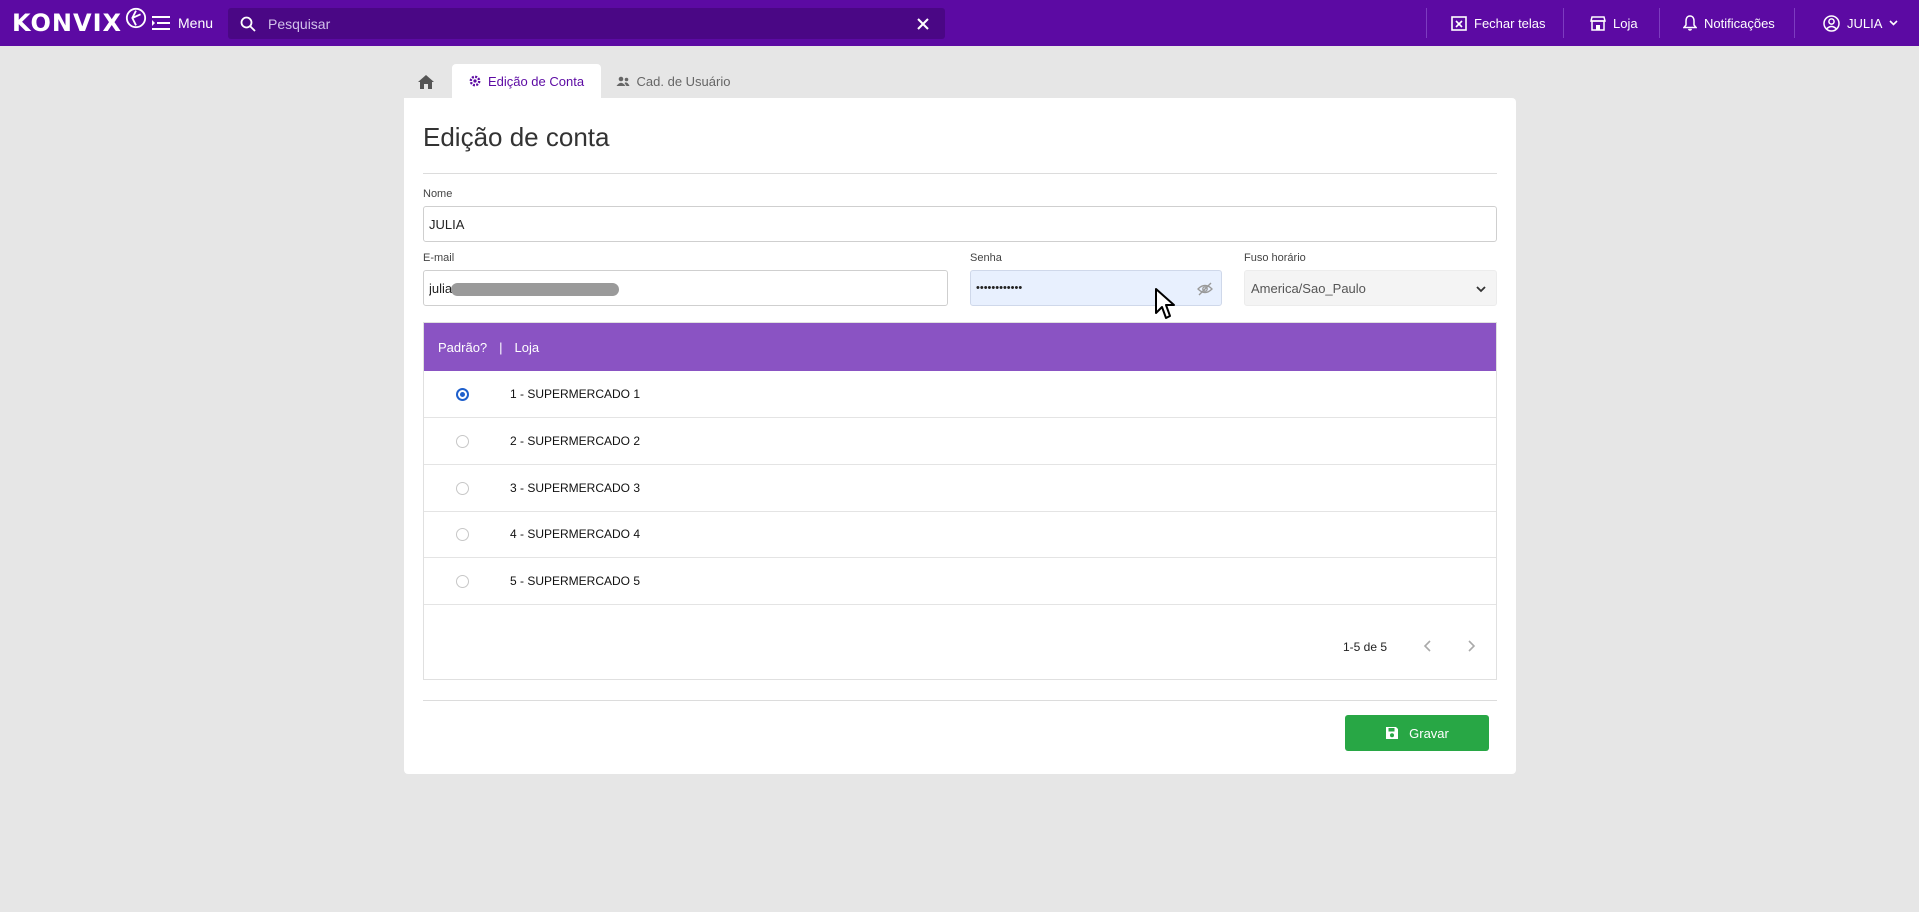 The height and width of the screenshot is (912, 1919). Describe the element at coordinates (1308, 288) in the screenshot. I see `fuso-horario-value: America/Sao_Paulo` at that location.